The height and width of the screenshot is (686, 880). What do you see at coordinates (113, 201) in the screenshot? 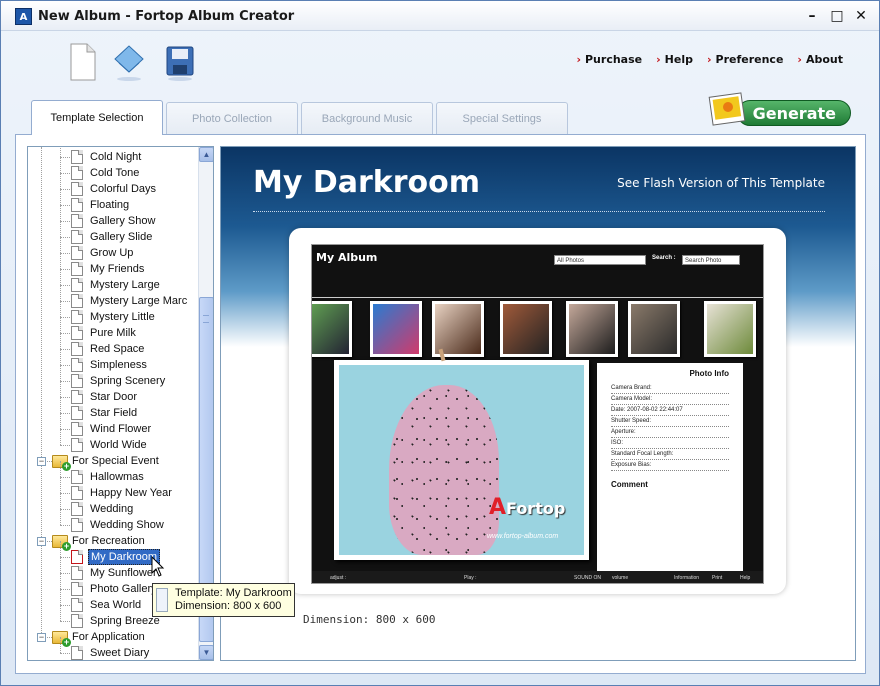
I see `tree-item: Floating` at bounding box center [113, 201].